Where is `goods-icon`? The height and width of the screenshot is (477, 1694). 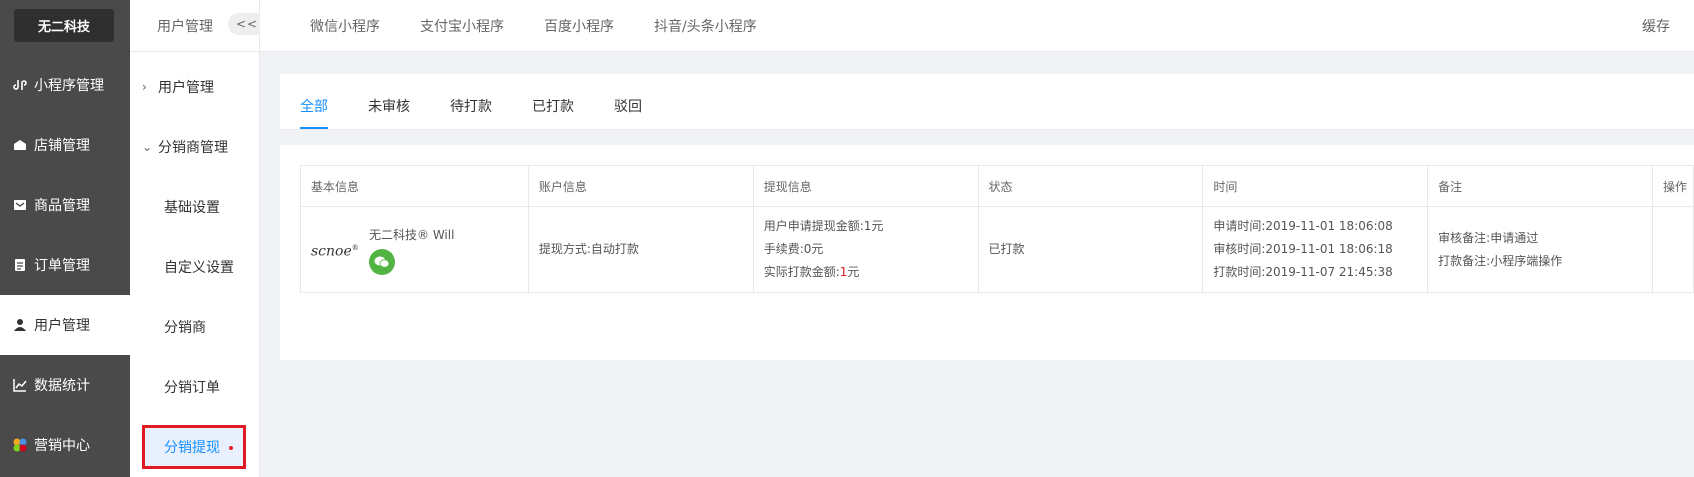
goods-icon is located at coordinates (20, 205).